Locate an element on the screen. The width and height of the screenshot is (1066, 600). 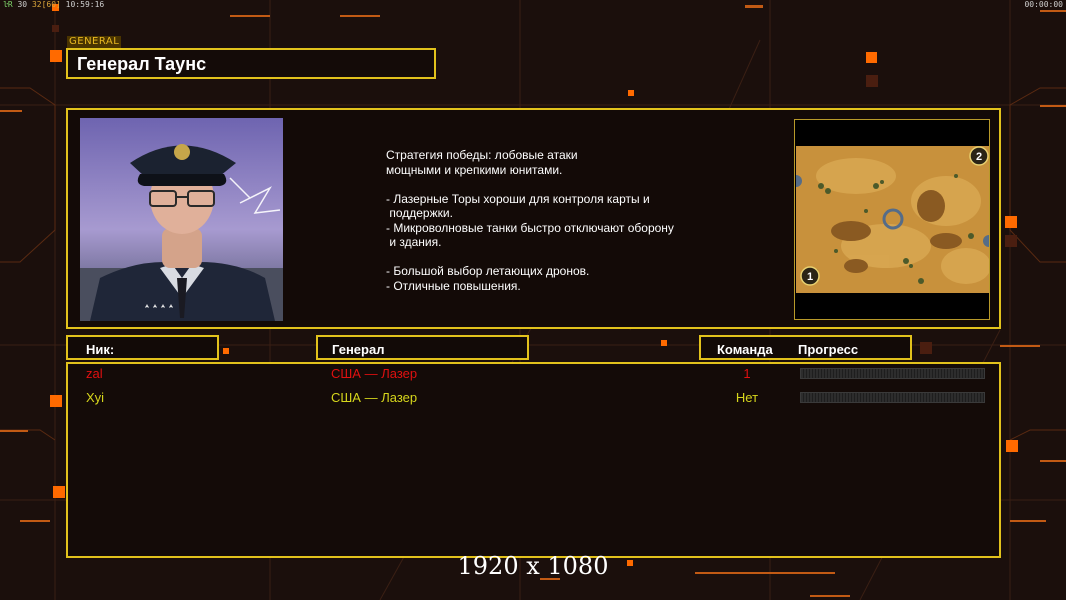
hud-fps: 30 is located at coordinates (22, 4).